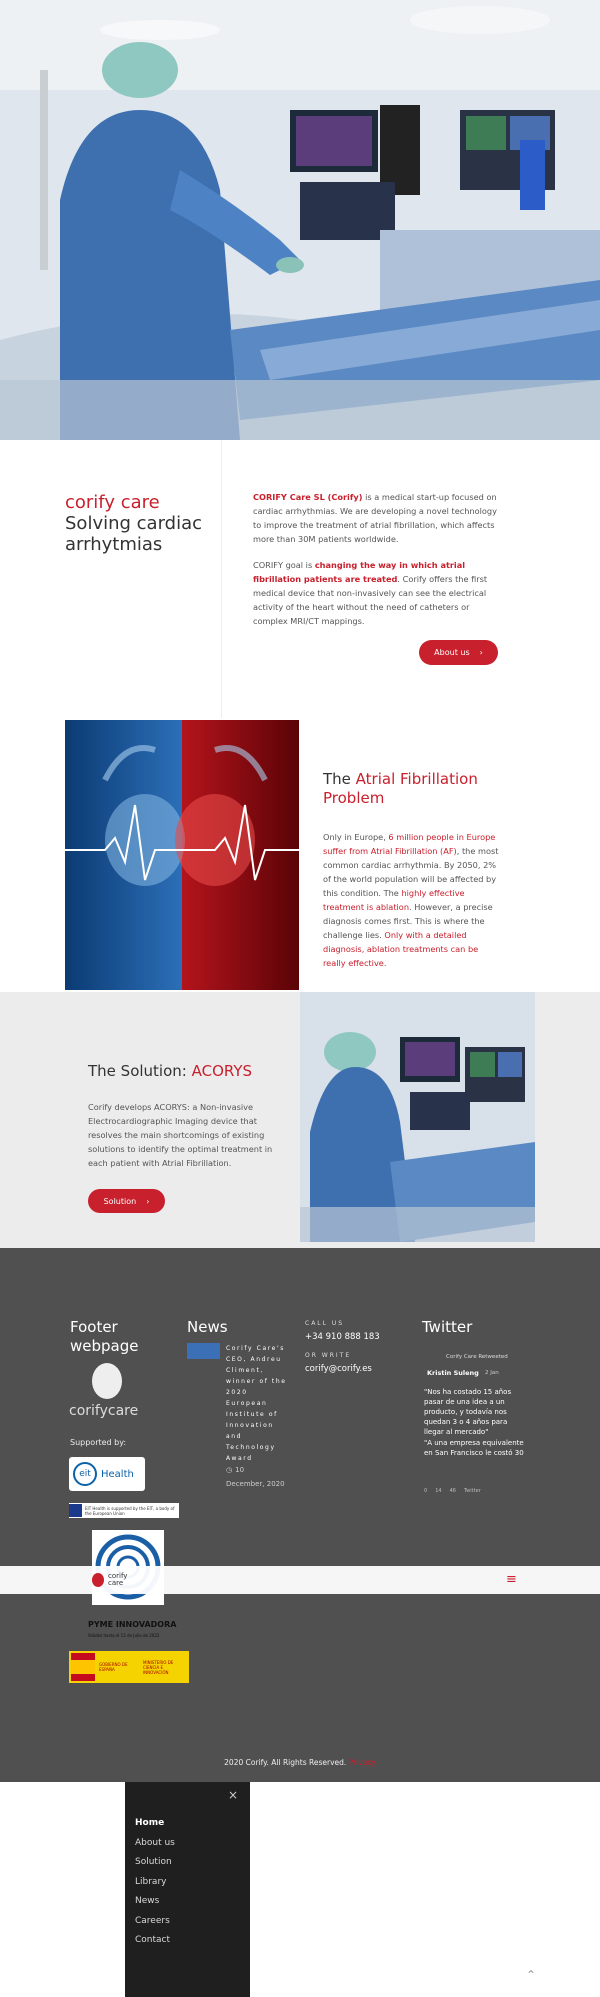 The width and height of the screenshot is (600, 1997). Describe the element at coordinates (221, 579) in the screenshot. I see `divider` at that location.